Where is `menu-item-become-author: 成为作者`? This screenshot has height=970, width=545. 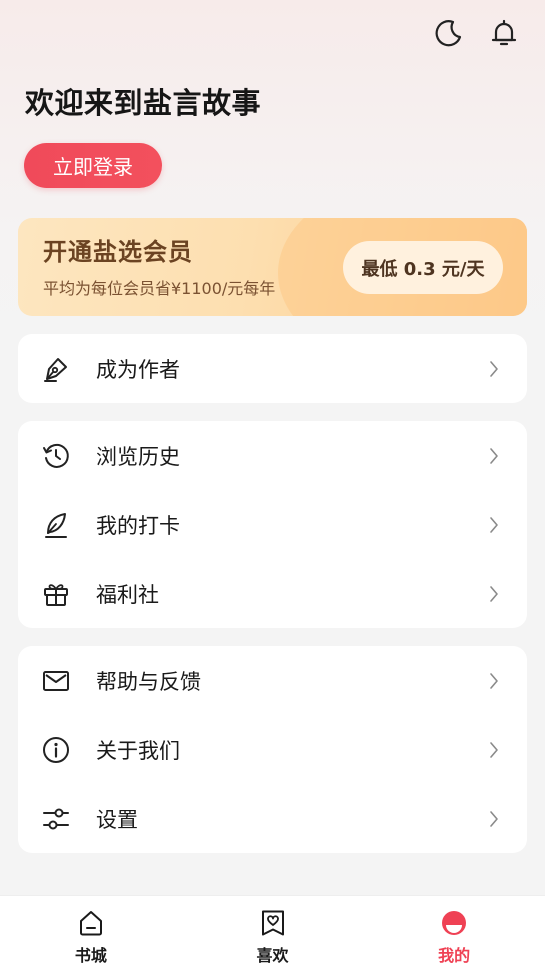 menu-item-become-author: 成为作者 is located at coordinates (272, 368).